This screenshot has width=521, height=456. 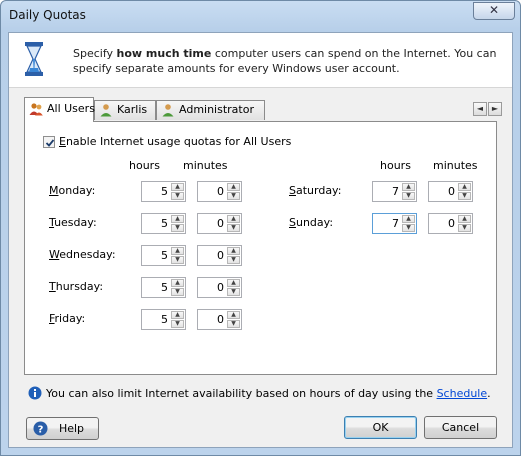 I want to click on hours-spinner-saturday: 7 ▲ ▼, so click(x=394, y=191).